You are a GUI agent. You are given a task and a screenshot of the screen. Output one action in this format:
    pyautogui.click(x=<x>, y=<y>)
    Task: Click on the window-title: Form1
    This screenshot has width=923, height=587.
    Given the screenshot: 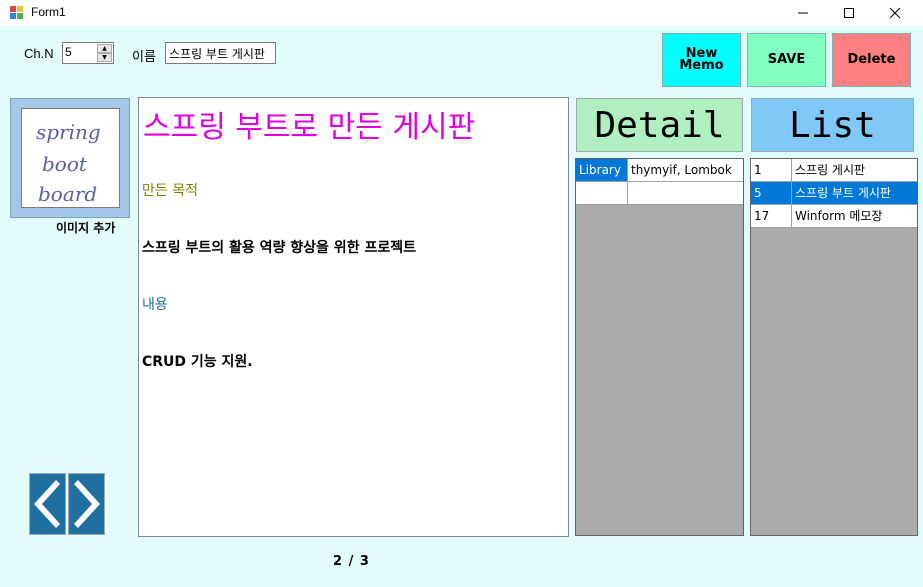 What is the action you would take?
    pyautogui.click(x=48, y=12)
    